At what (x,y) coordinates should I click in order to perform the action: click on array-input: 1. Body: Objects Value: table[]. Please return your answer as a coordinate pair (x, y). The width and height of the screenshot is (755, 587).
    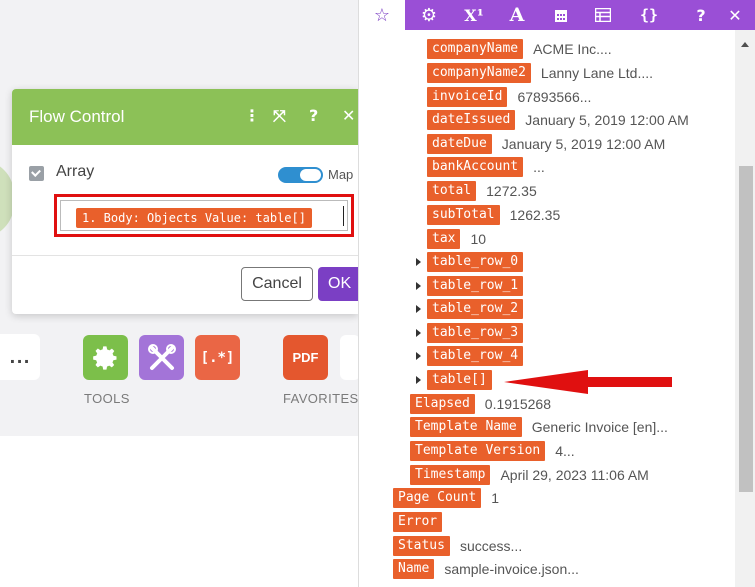
    Looking at the image, I should click on (204, 215).